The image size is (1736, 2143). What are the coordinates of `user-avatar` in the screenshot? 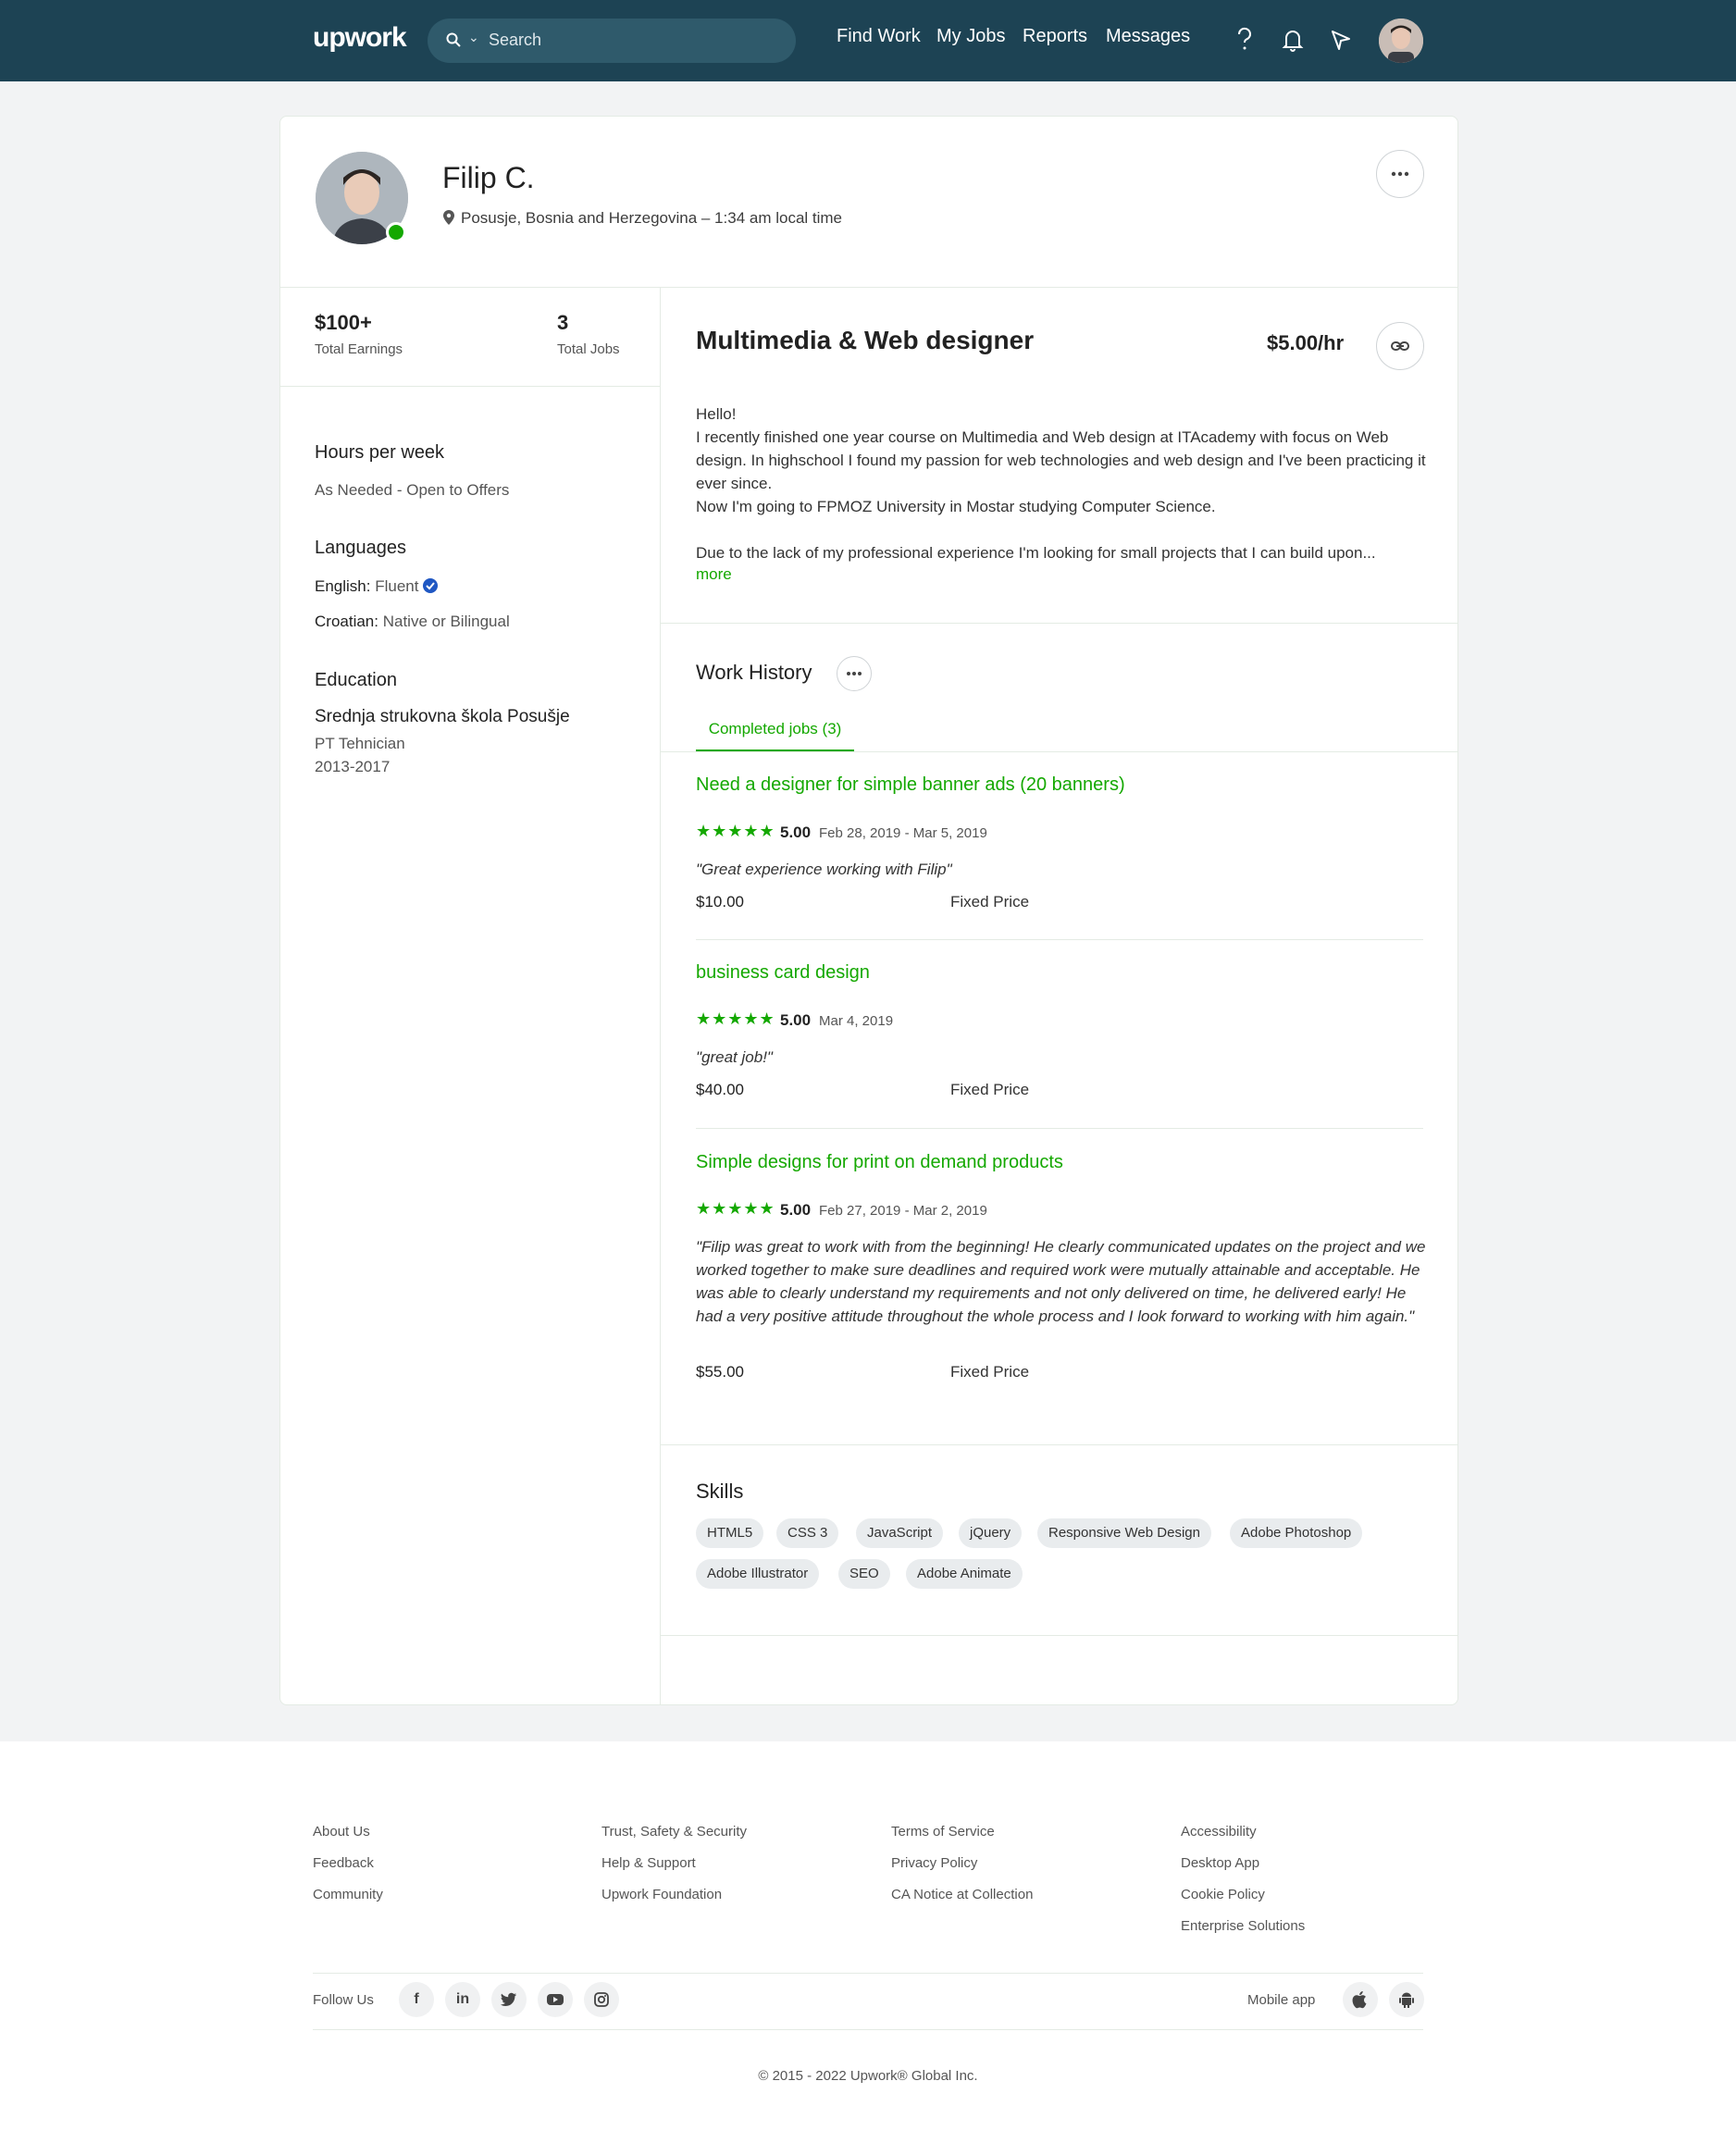 It's located at (1401, 41).